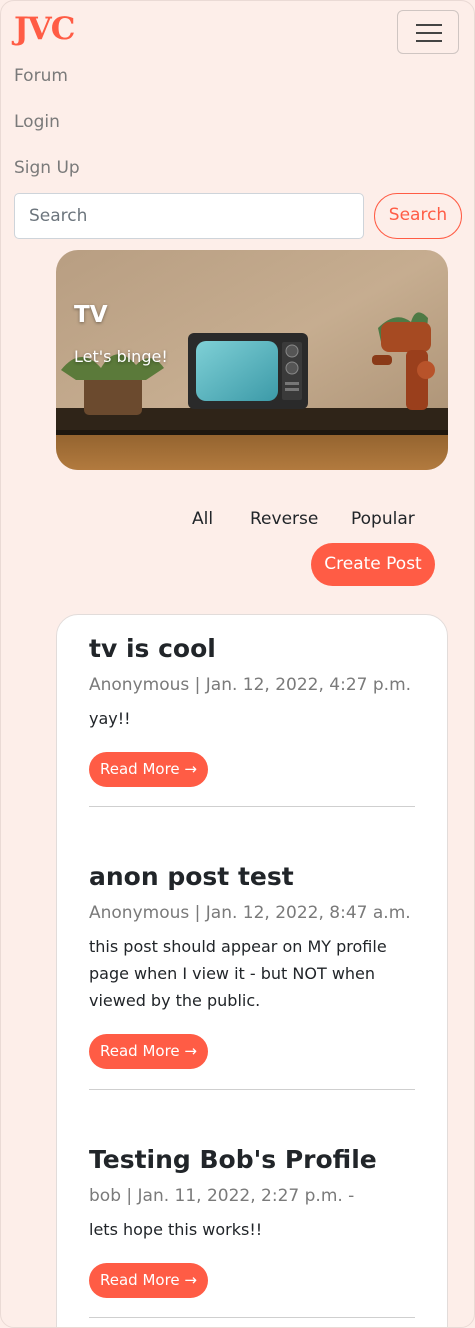 This screenshot has height=1328, width=475. I want to click on post-title: anon post test, so click(253, 877).